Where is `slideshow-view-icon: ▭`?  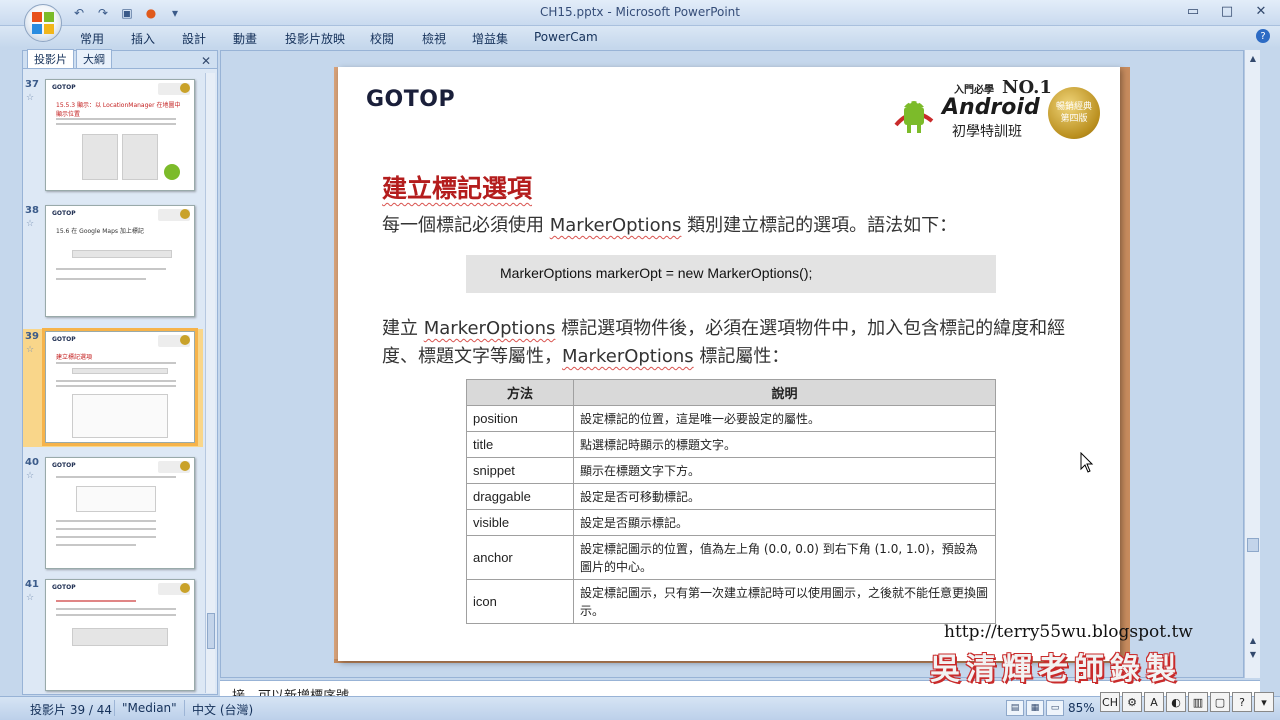
slideshow-view-icon: ▭ is located at coordinates (1055, 708).